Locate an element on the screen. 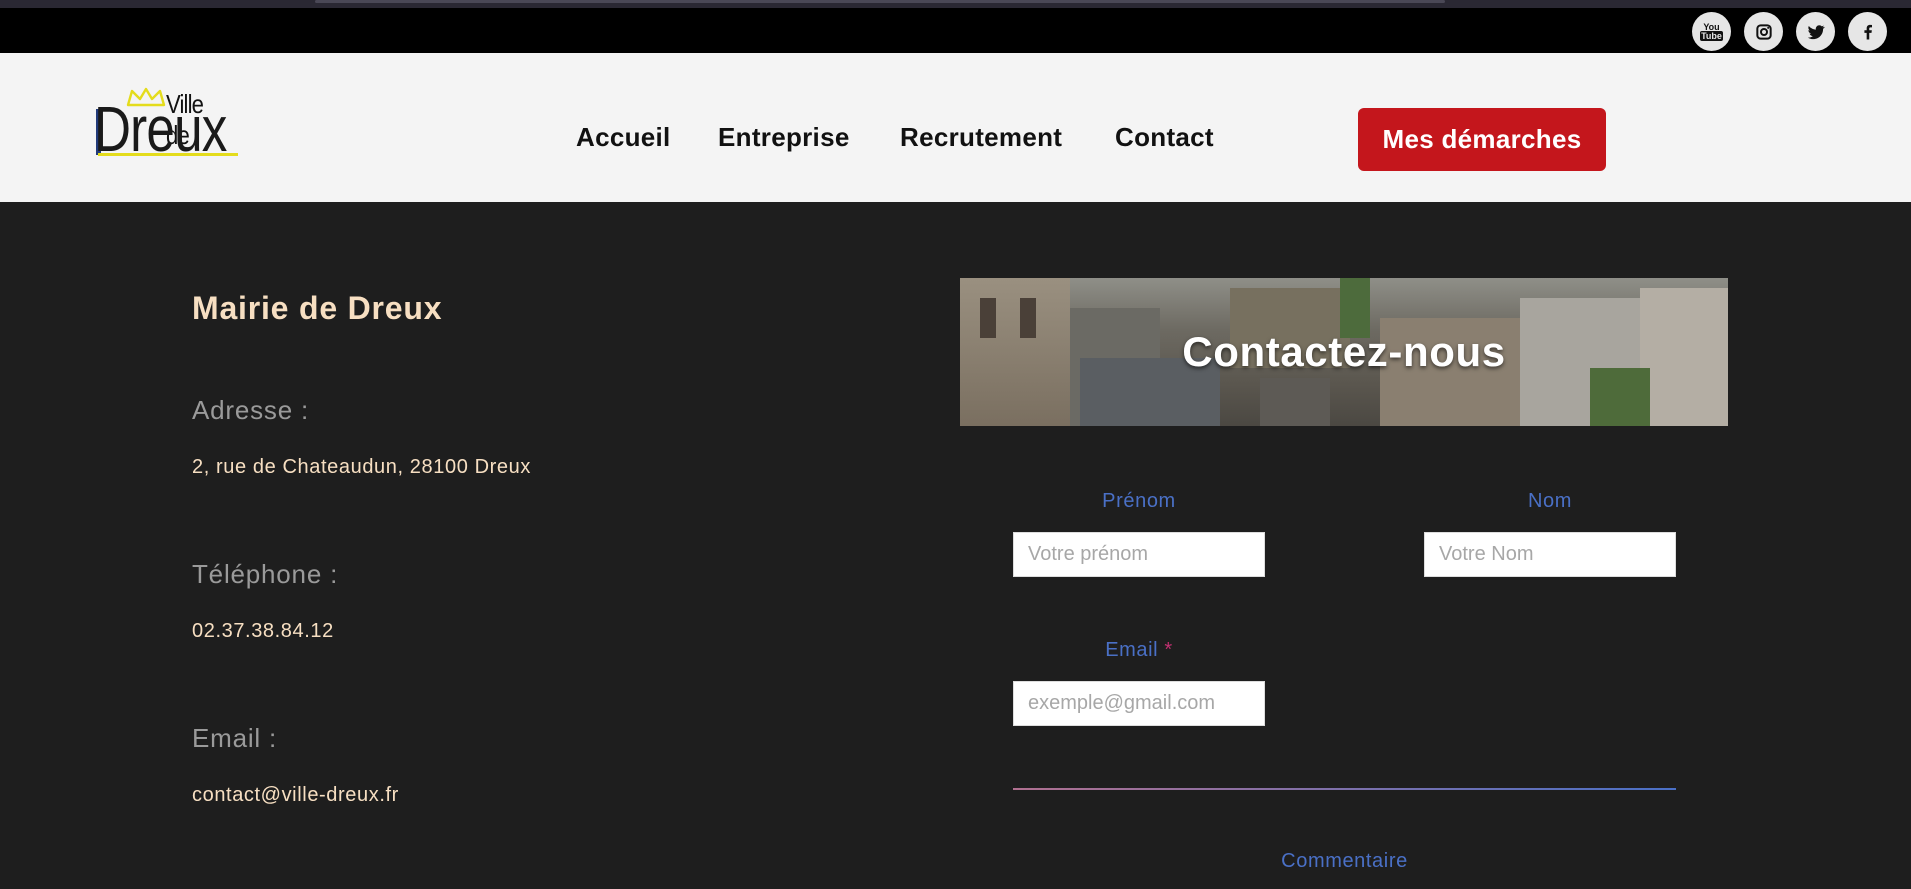 The height and width of the screenshot is (889, 1911). scroll-thumb is located at coordinates (880, 1).